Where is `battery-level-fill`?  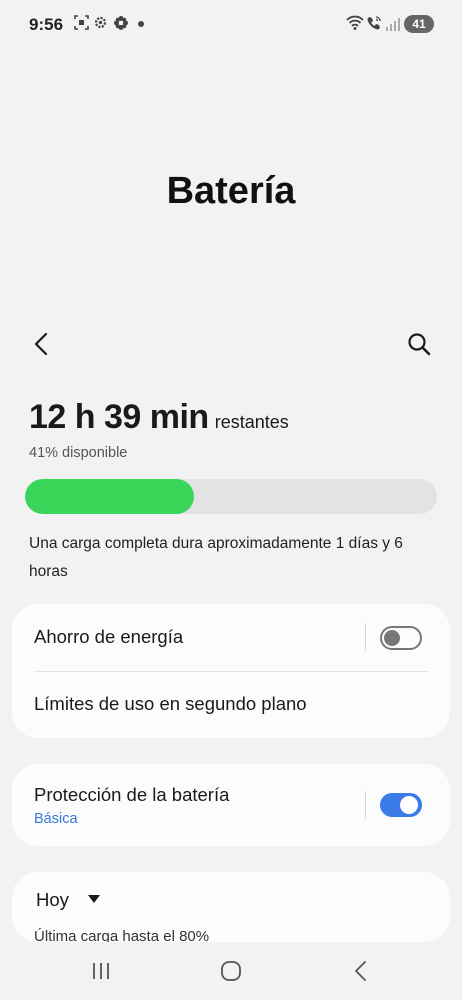
battery-level-fill is located at coordinates (109, 496).